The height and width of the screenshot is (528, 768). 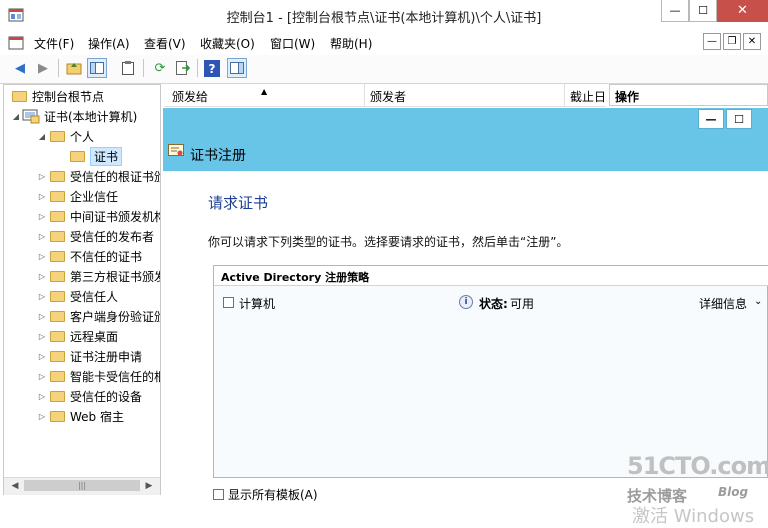 I want to click on tree-personal-certificates: 证书, so click(x=95, y=156).